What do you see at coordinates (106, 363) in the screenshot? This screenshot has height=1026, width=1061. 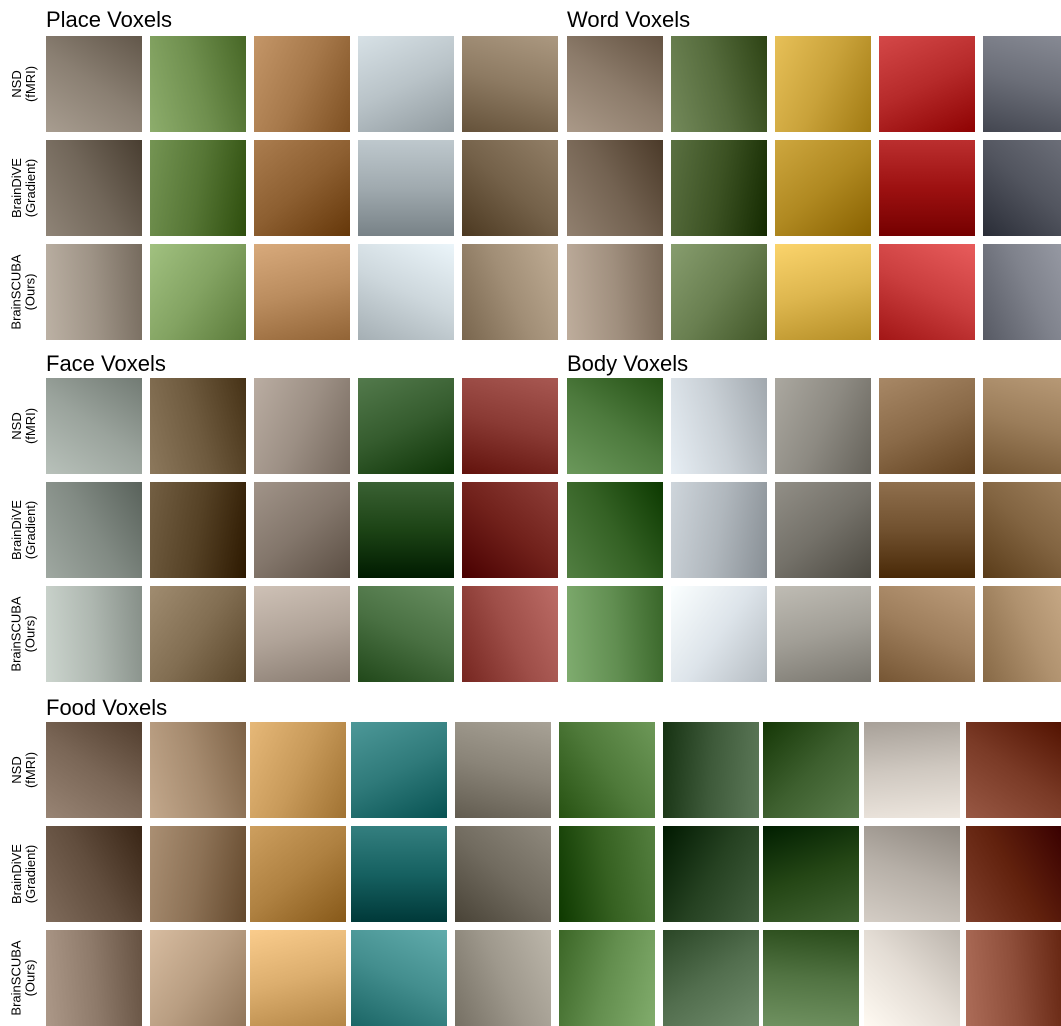 I see `face-voxels-title: Face Voxels` at bounding box center [106, 363].